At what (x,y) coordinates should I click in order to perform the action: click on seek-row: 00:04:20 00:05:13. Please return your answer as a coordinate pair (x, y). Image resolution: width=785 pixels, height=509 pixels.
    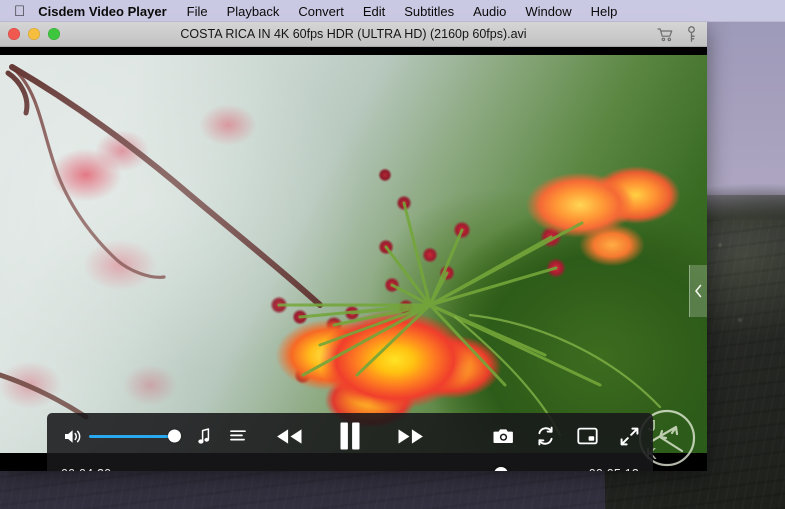
    Looking at the image, I should click on (350, 465).